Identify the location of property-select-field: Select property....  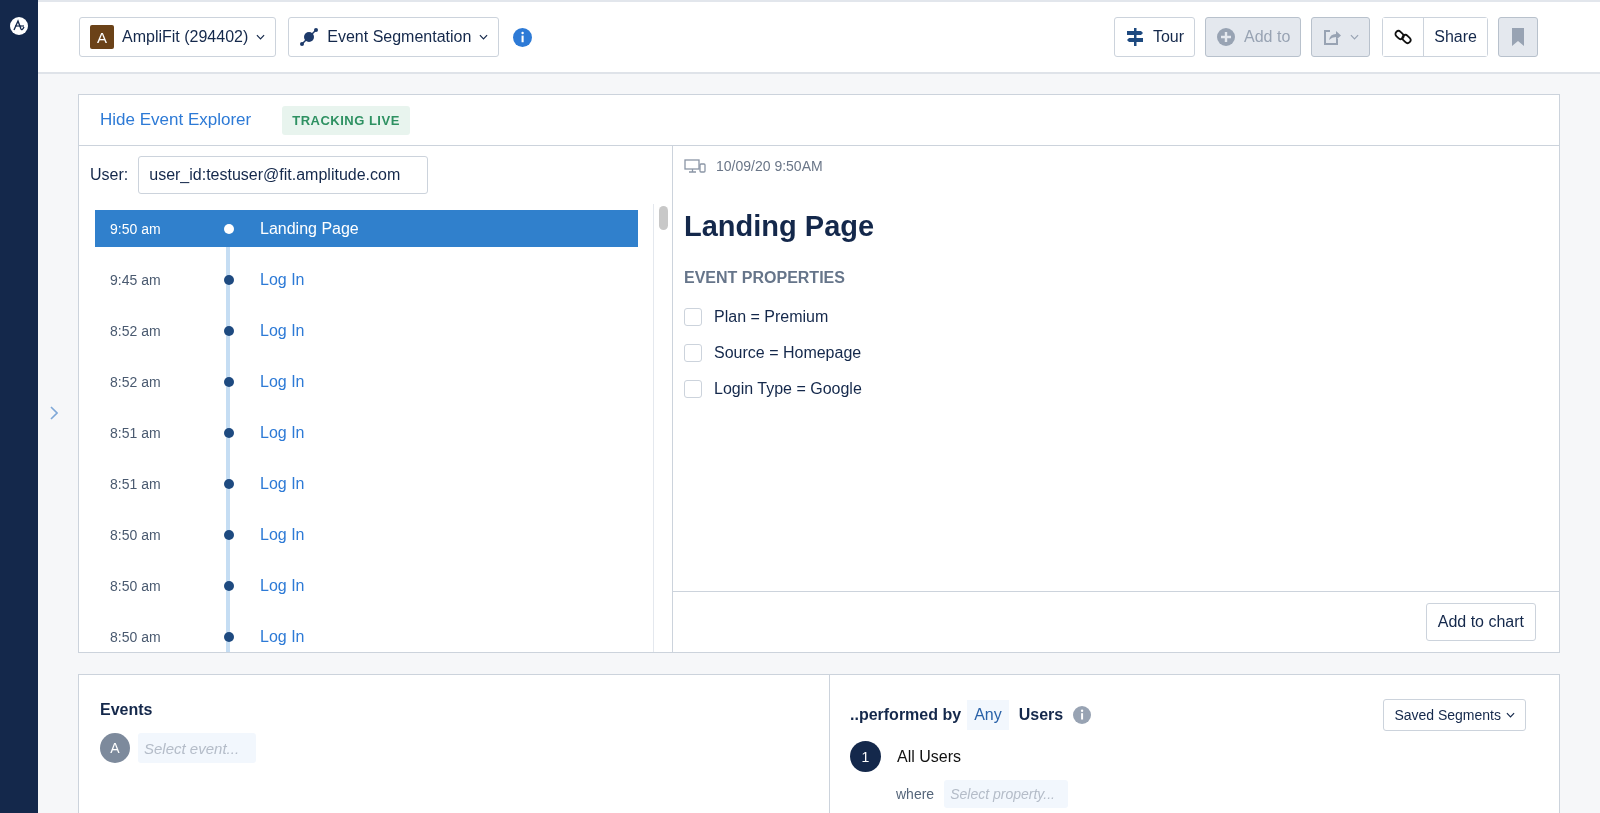
(1006, 794).